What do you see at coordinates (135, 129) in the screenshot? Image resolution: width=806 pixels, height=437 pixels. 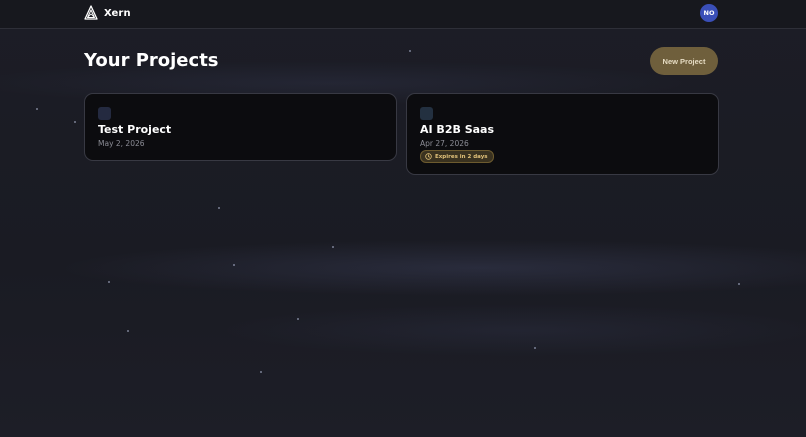 I see `project-title: Test Project` at bounding box center [135, 129].